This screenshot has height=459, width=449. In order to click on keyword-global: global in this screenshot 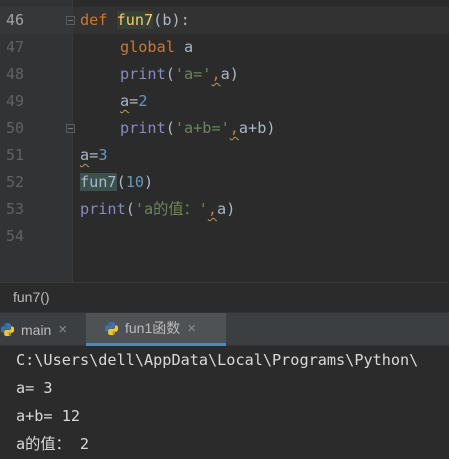, I will do `click(147, 47)`.